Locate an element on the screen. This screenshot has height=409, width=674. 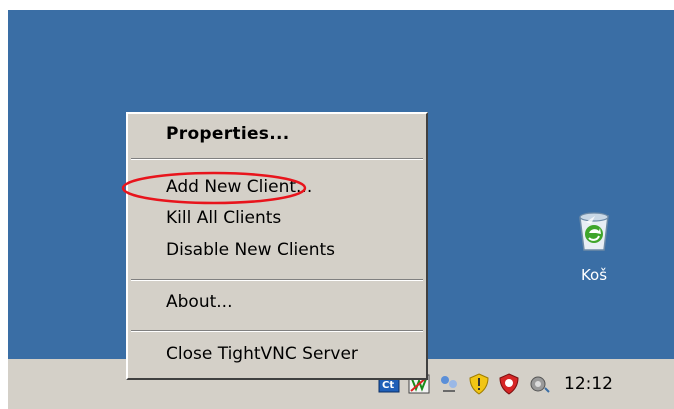
volume-icon is located at coordinates (539, 384).